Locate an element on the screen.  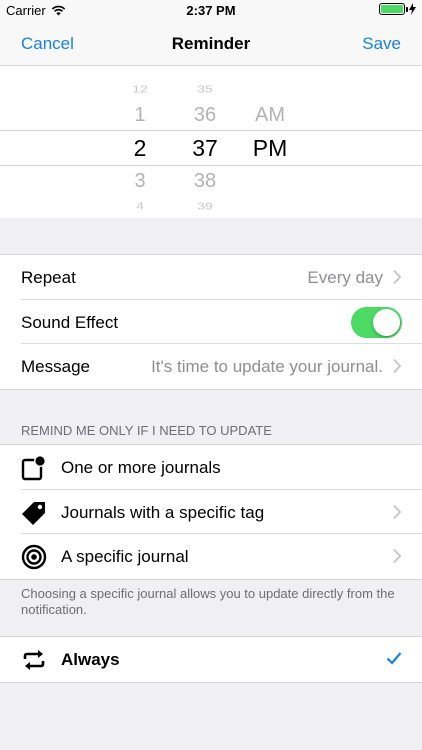
battery-level is located at coordinates (392, 9).